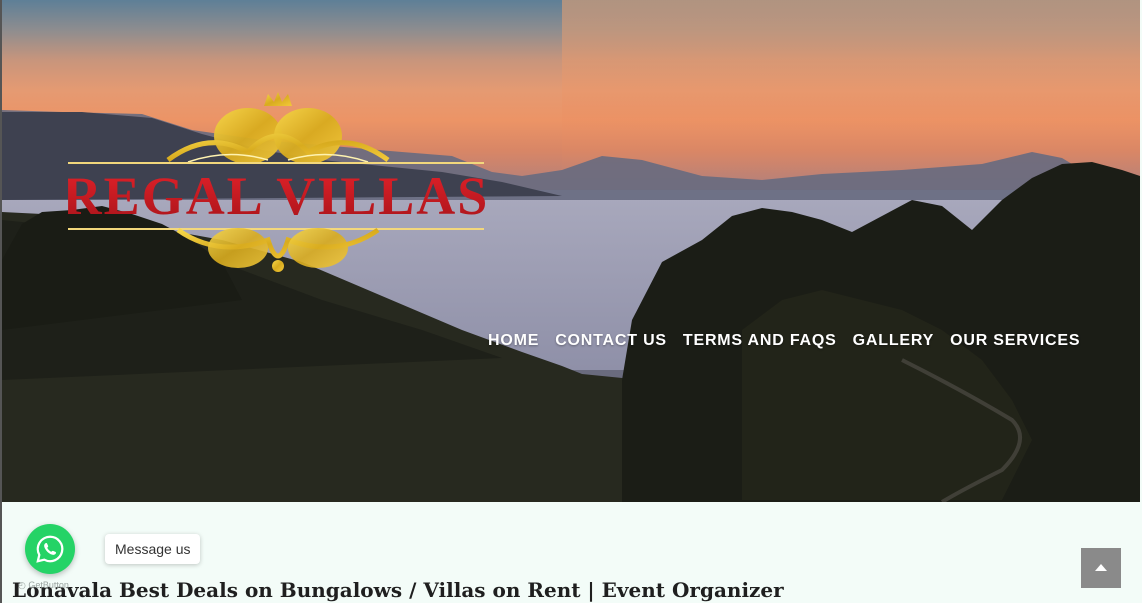  I want to click on scroll-to-top-button, so click(1101, 568).